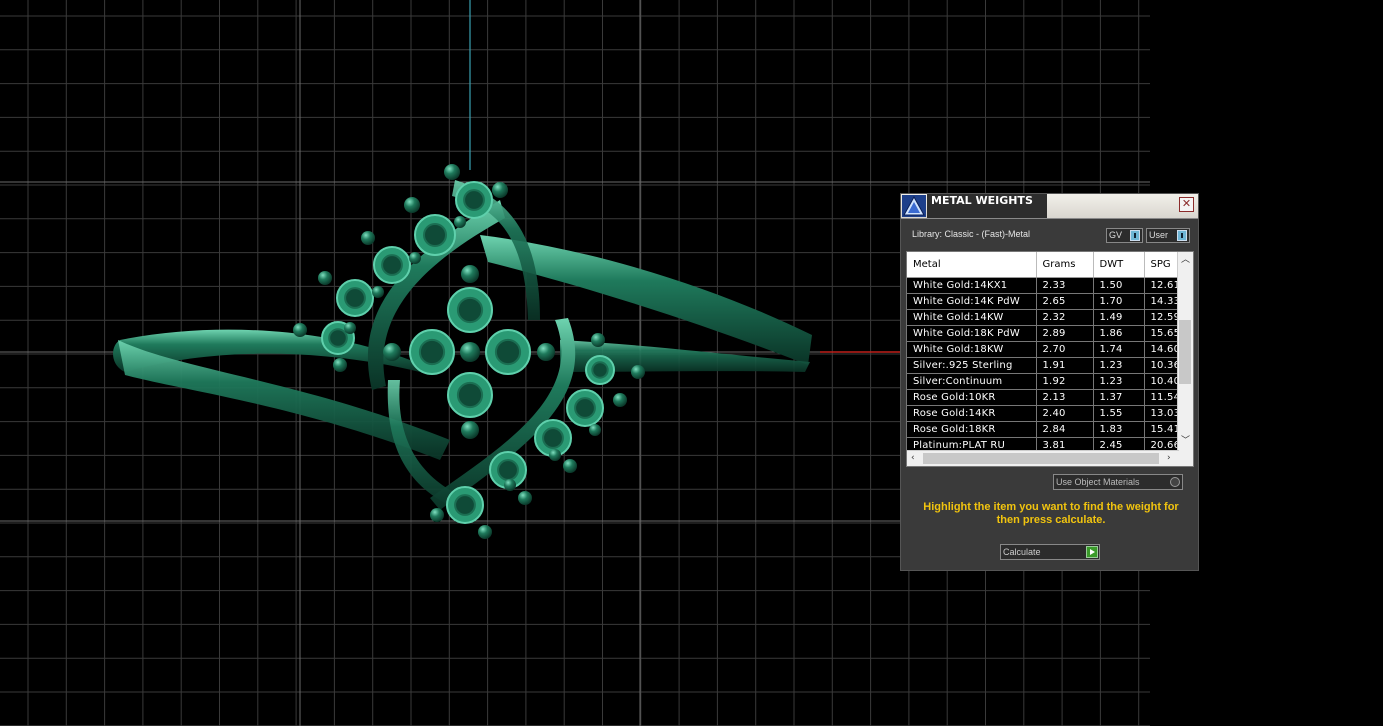 The image size is (1383, 726). I want to click on cell-metal: Silver:Continuum, so click(972, 381).